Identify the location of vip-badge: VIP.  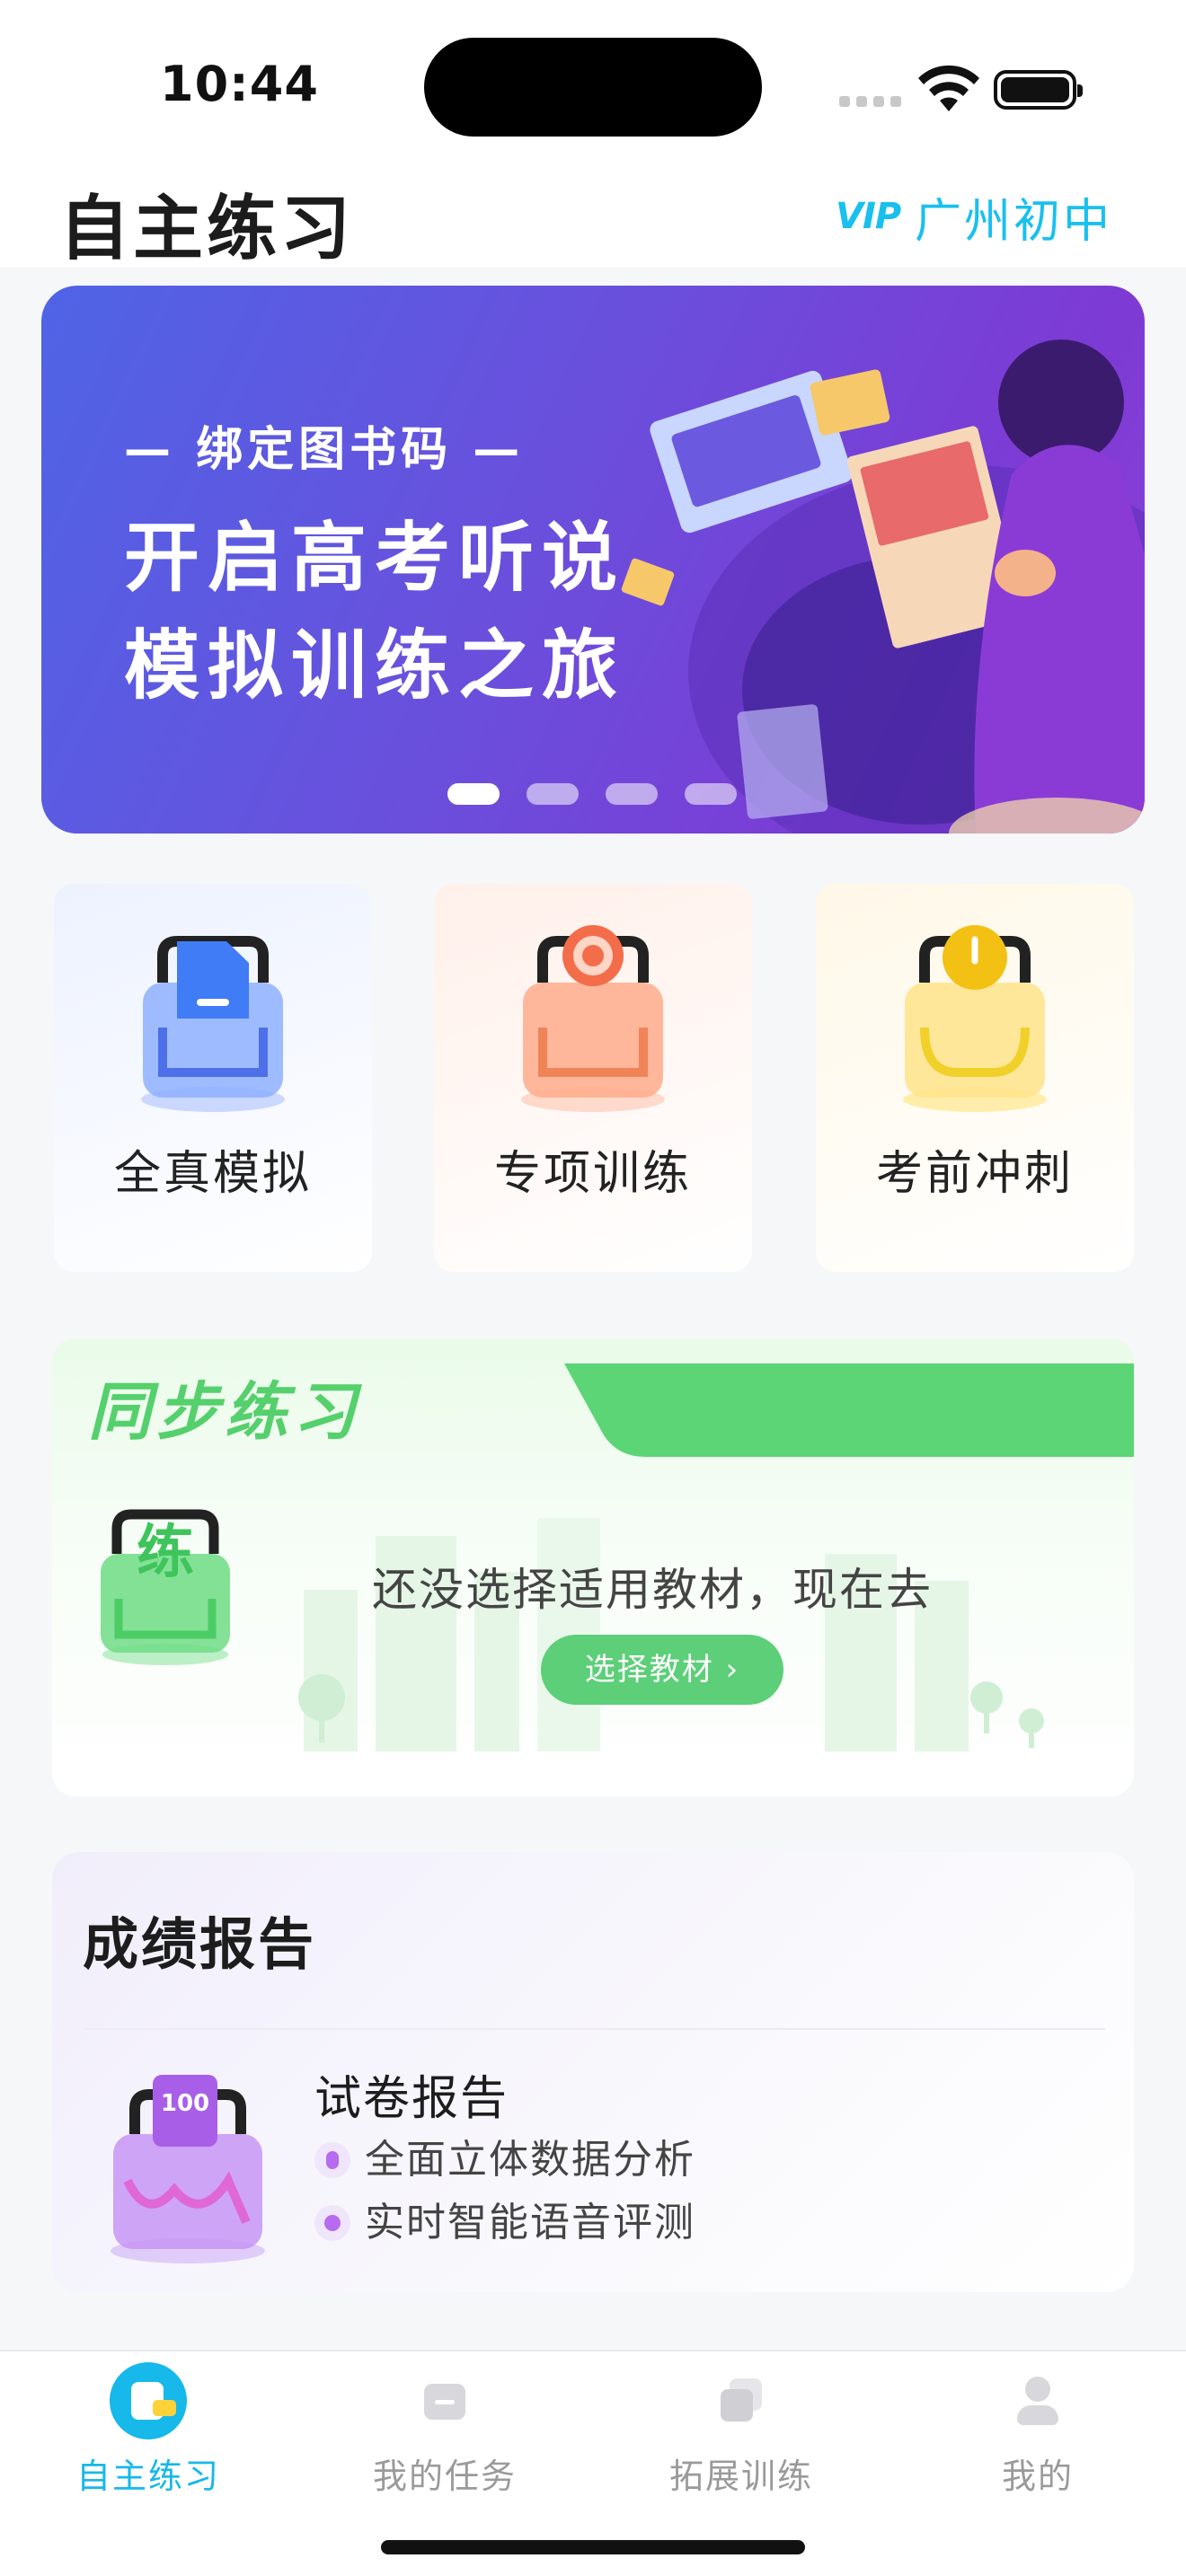
(868, 216).